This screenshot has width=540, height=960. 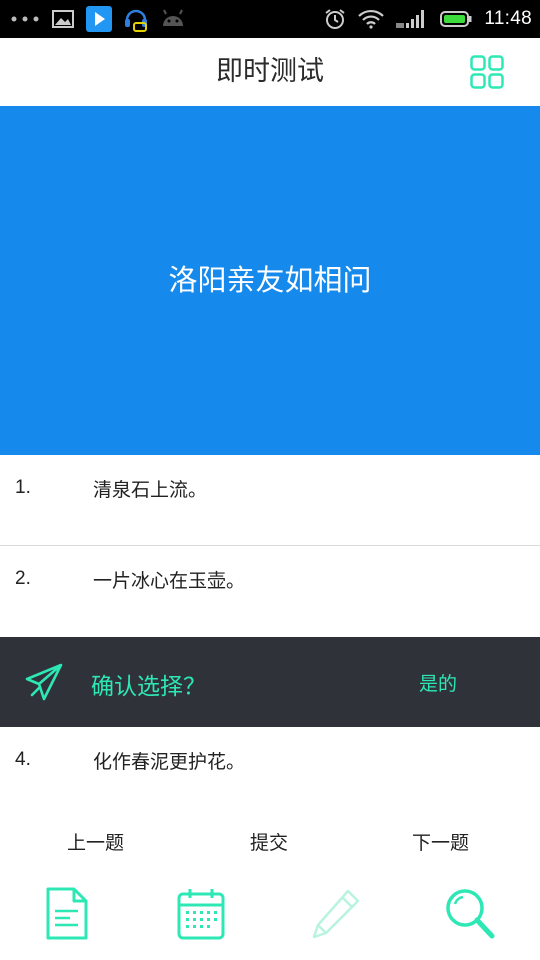 What do you see at coordinates (270, 682) in the screenshot?
I see `confirm-bar: 确认选择？ 是的` at bounding box center [270, 682].